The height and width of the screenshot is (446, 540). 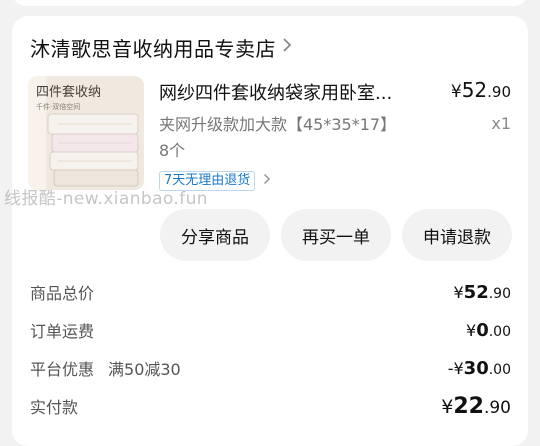 I want to click on shipping-row: 订单运费 ¥0.00, so click(x=270, y=330).